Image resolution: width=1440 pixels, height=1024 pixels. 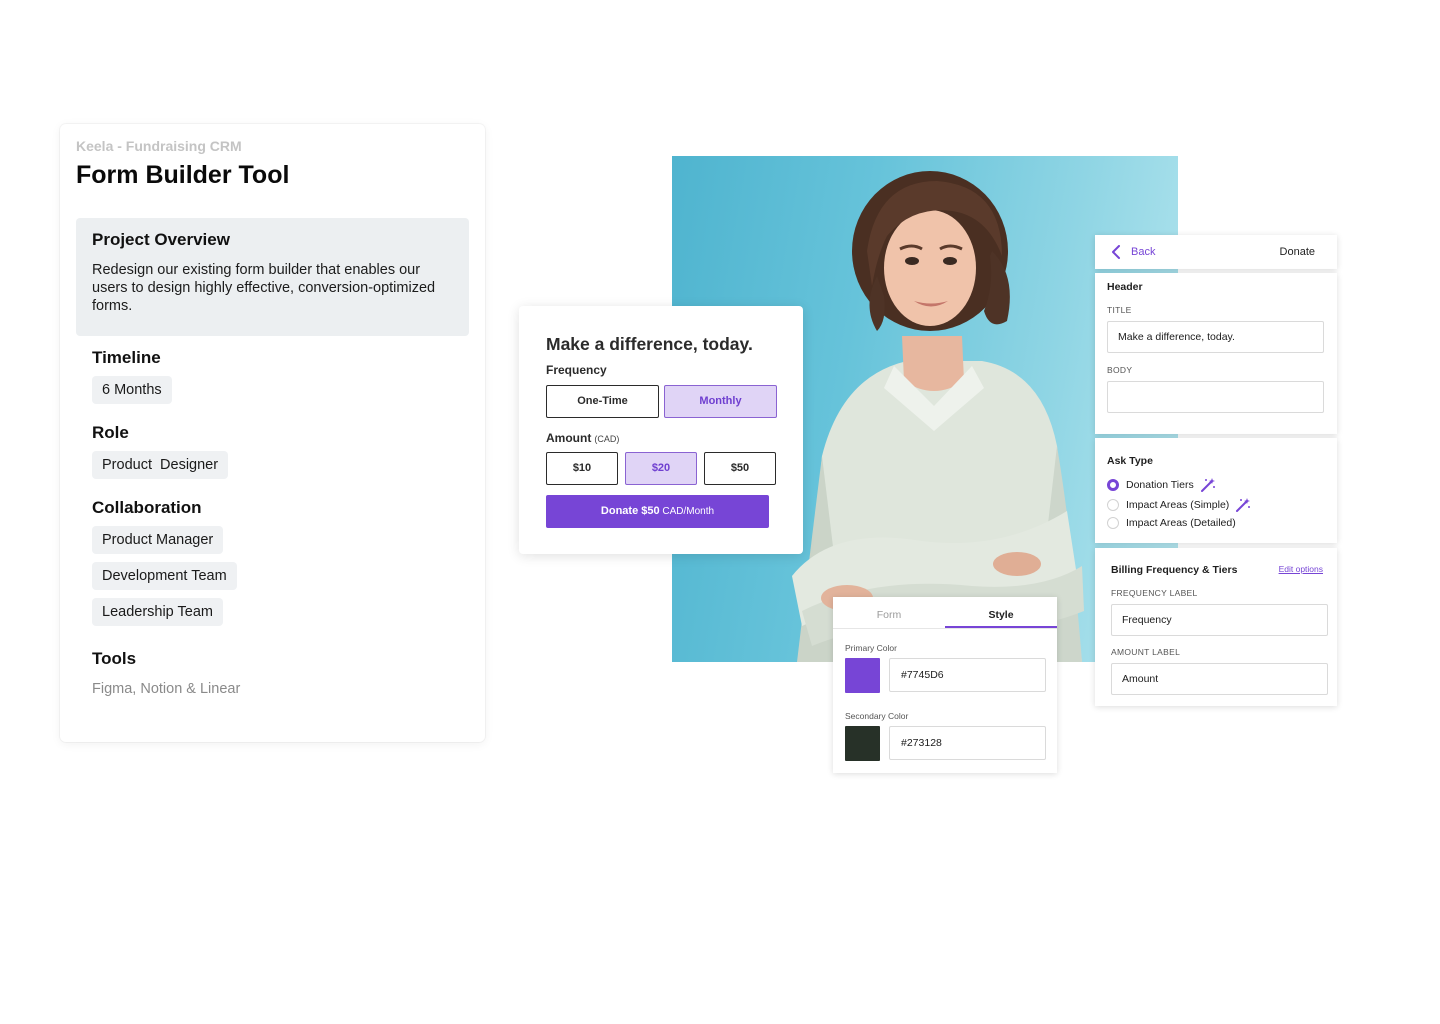 I want to click on donate-button-label: Donate $50, so click(x=630, y=511).